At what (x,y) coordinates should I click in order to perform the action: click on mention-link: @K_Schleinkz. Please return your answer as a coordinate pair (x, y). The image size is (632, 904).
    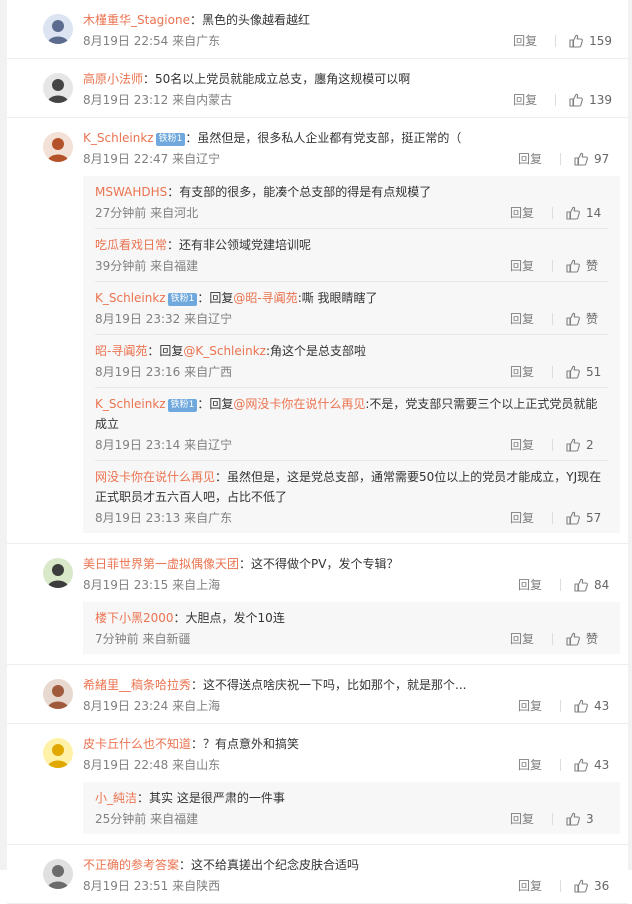
    Looking at the image, I should click on (224, 351).